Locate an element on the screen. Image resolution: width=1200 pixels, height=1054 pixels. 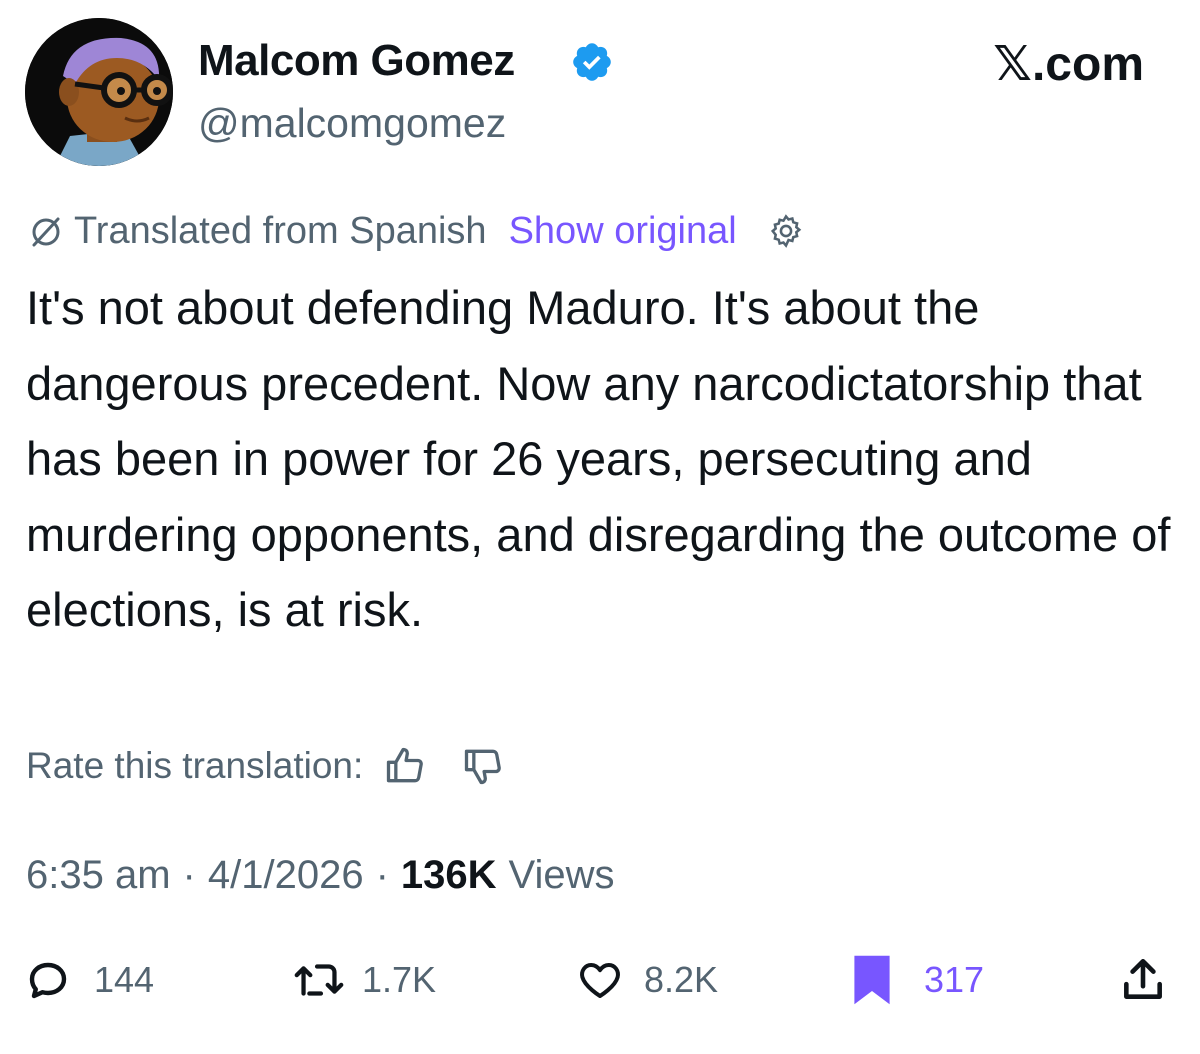
tweet-meta: 6:35 am · 4/1/2026 · 136K Views is located at coordinates (320, 875).